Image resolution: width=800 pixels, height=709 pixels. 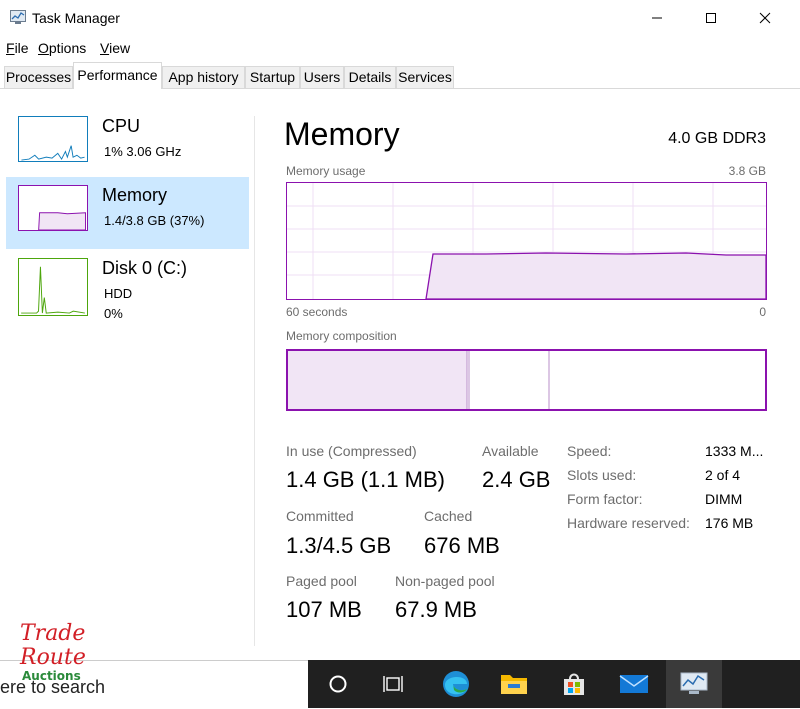 I want to click on memory-usage-max: 3.8 GB, so click(x=747, y=171).